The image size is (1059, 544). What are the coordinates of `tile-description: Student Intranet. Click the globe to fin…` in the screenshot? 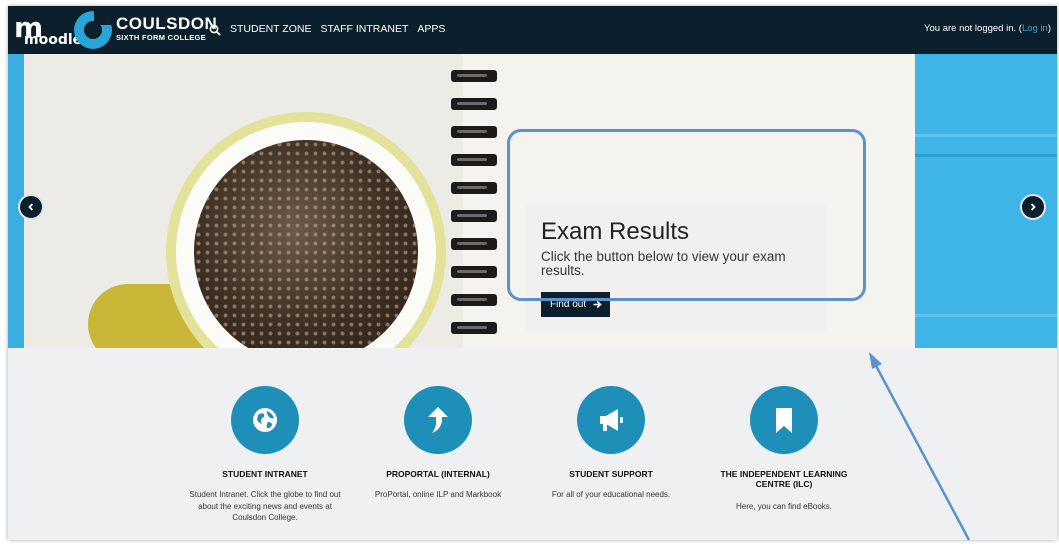 It's located at (265, 506).